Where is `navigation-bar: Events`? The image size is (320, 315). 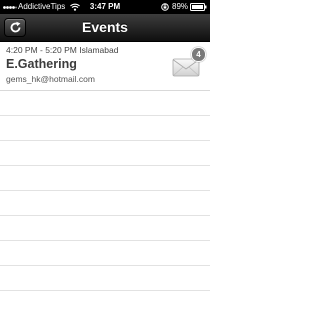
navigation-bar: Events is located at coordinates (105, 28).